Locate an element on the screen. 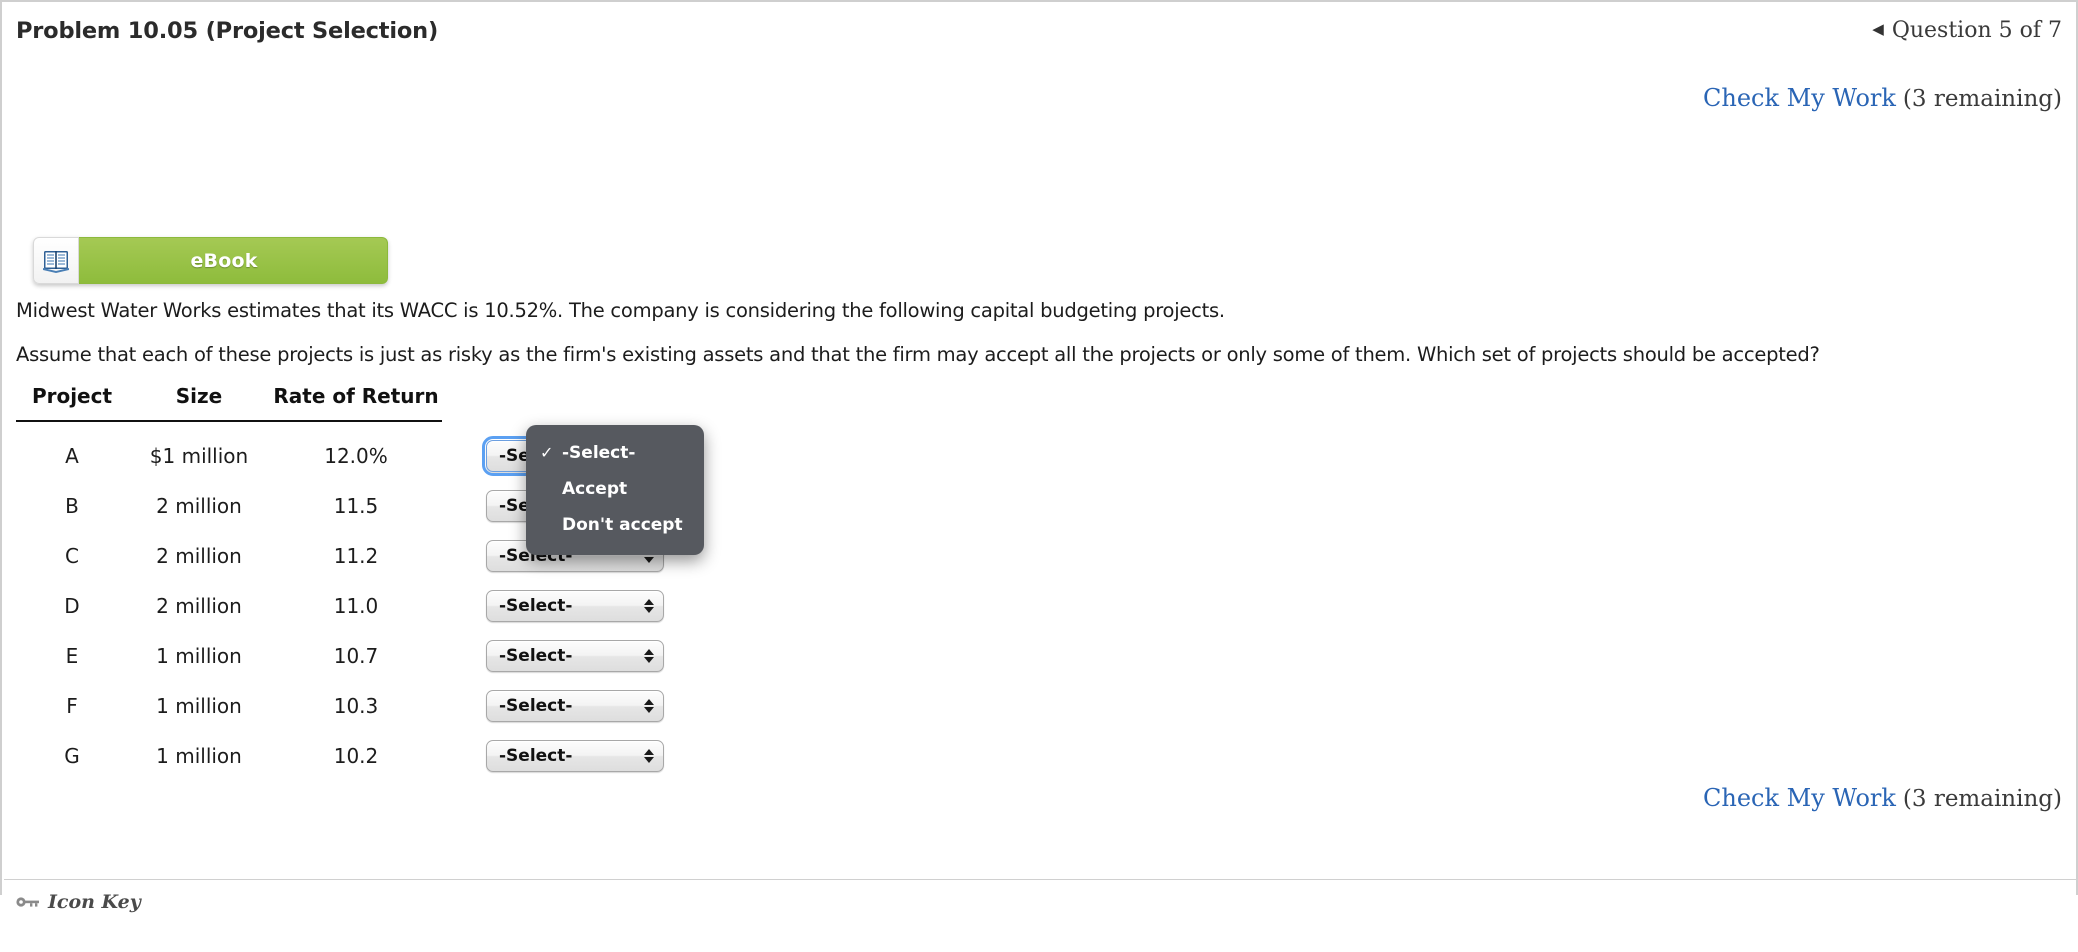  open-book-icon is located at coordinates (56, 261).